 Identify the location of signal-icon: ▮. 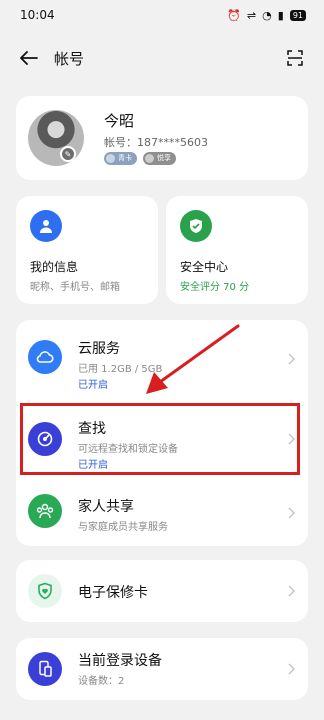
(280, 15).